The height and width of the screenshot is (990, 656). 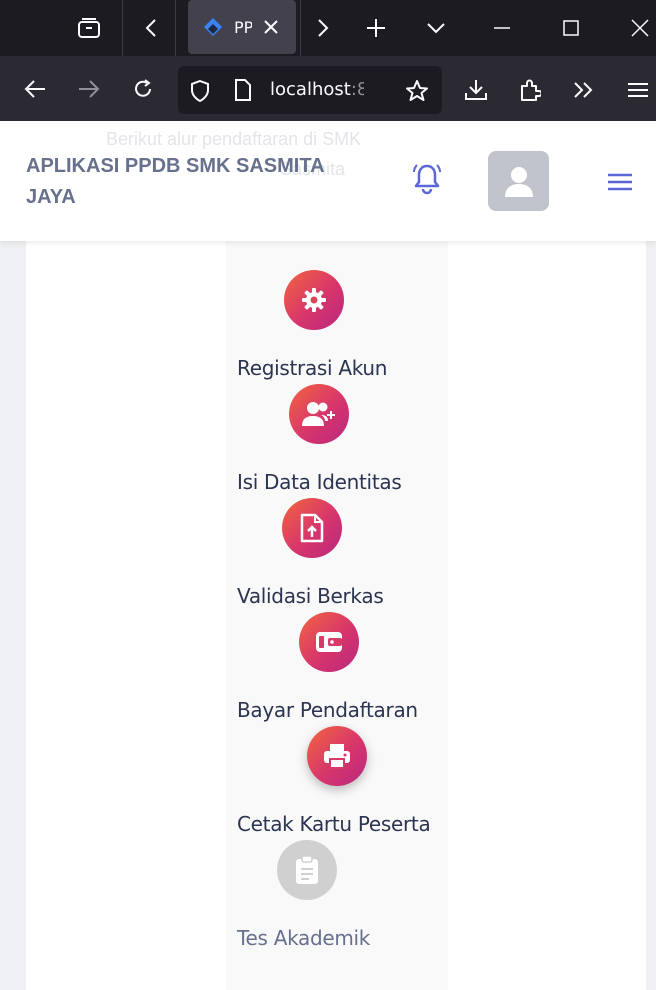 What do you see at coordinates (323, 28) in the screenshot?
I see `tab-scroll-right-icon` at bounding box center [323, 28].